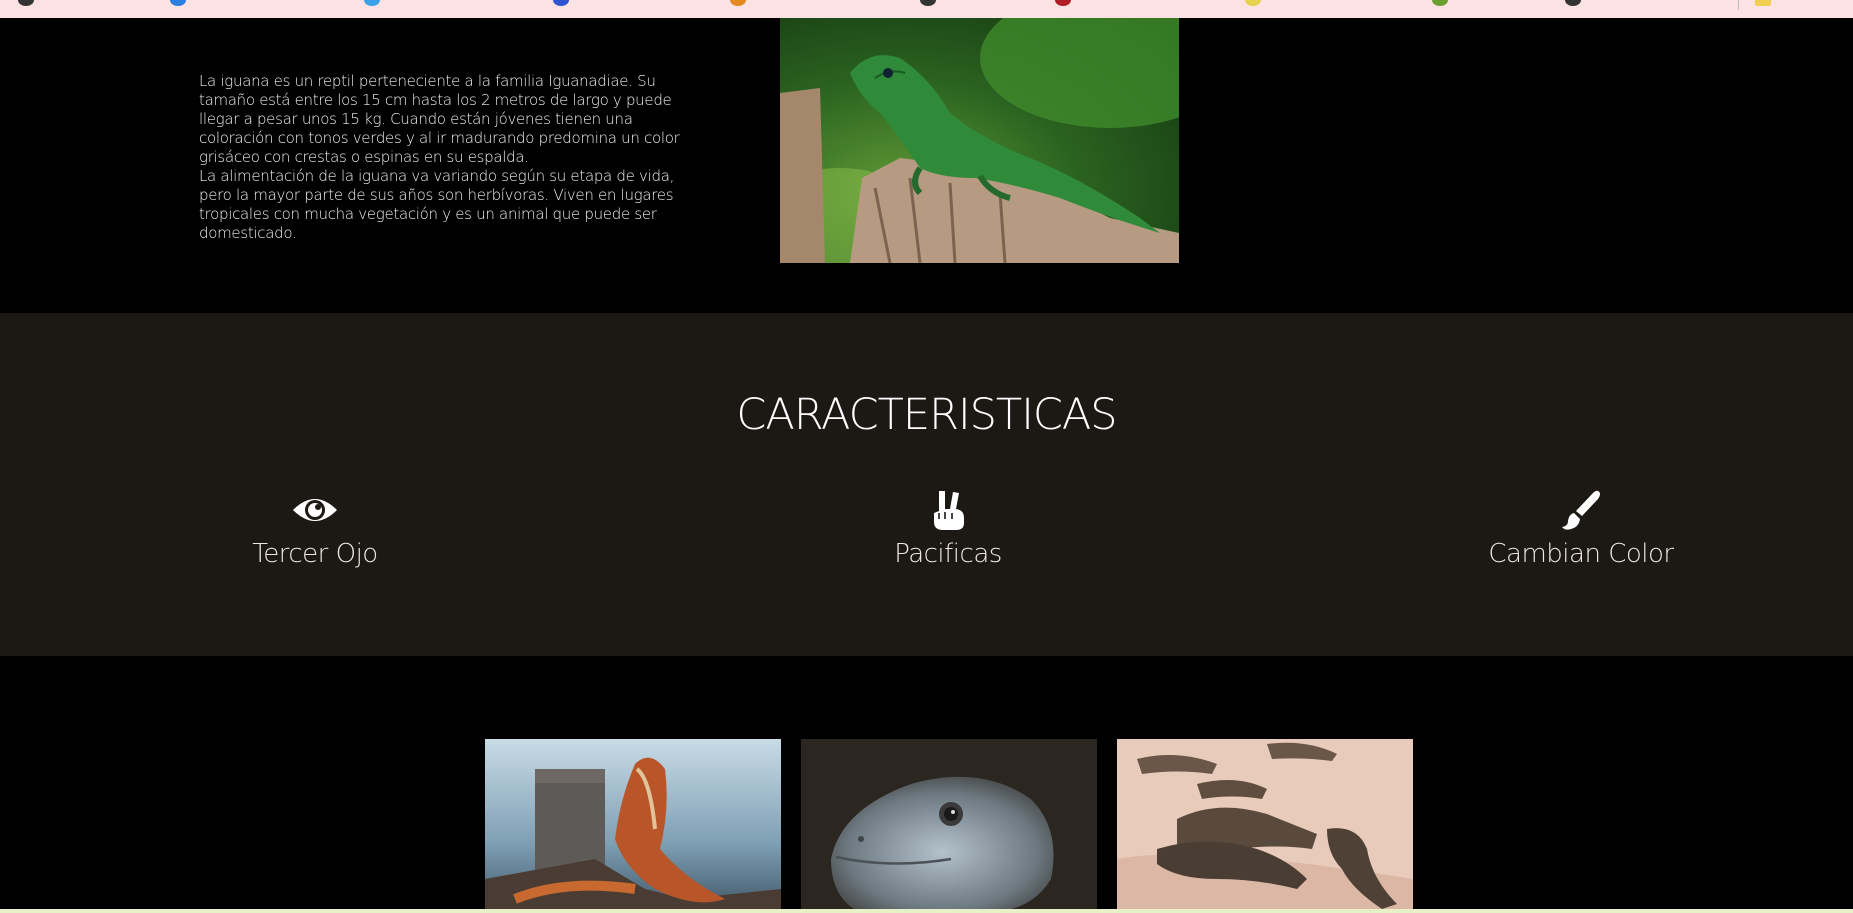 The height and width of the screenshot is (913, 1853). What do you see at coordinates (315, 554) in the screenshot?
I see `feature-label: Tercer Ojo` at bounding box center [315, 554].